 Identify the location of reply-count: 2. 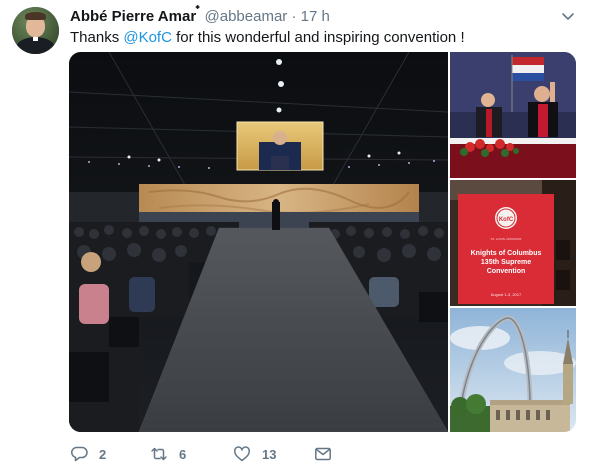
(103, 454).